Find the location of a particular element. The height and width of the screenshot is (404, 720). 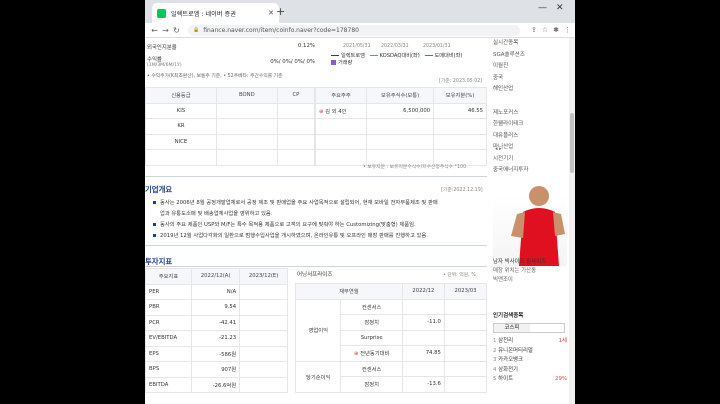

holders-header: 주요주주 is located at coordinates (341, 95).